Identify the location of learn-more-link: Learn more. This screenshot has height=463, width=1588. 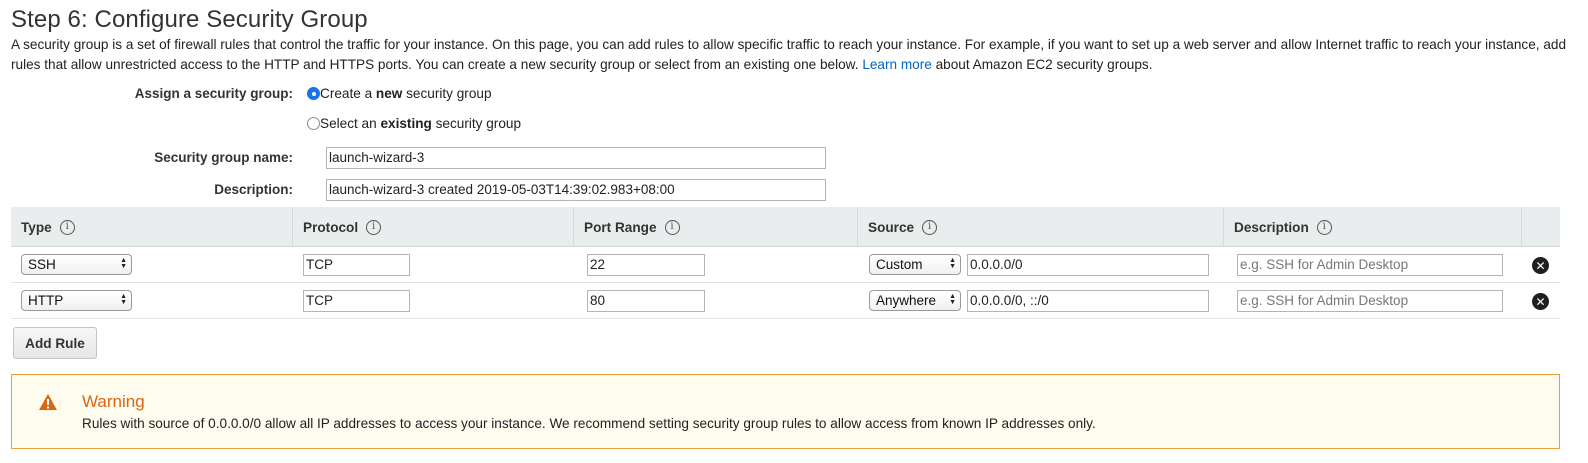
(897, 64).